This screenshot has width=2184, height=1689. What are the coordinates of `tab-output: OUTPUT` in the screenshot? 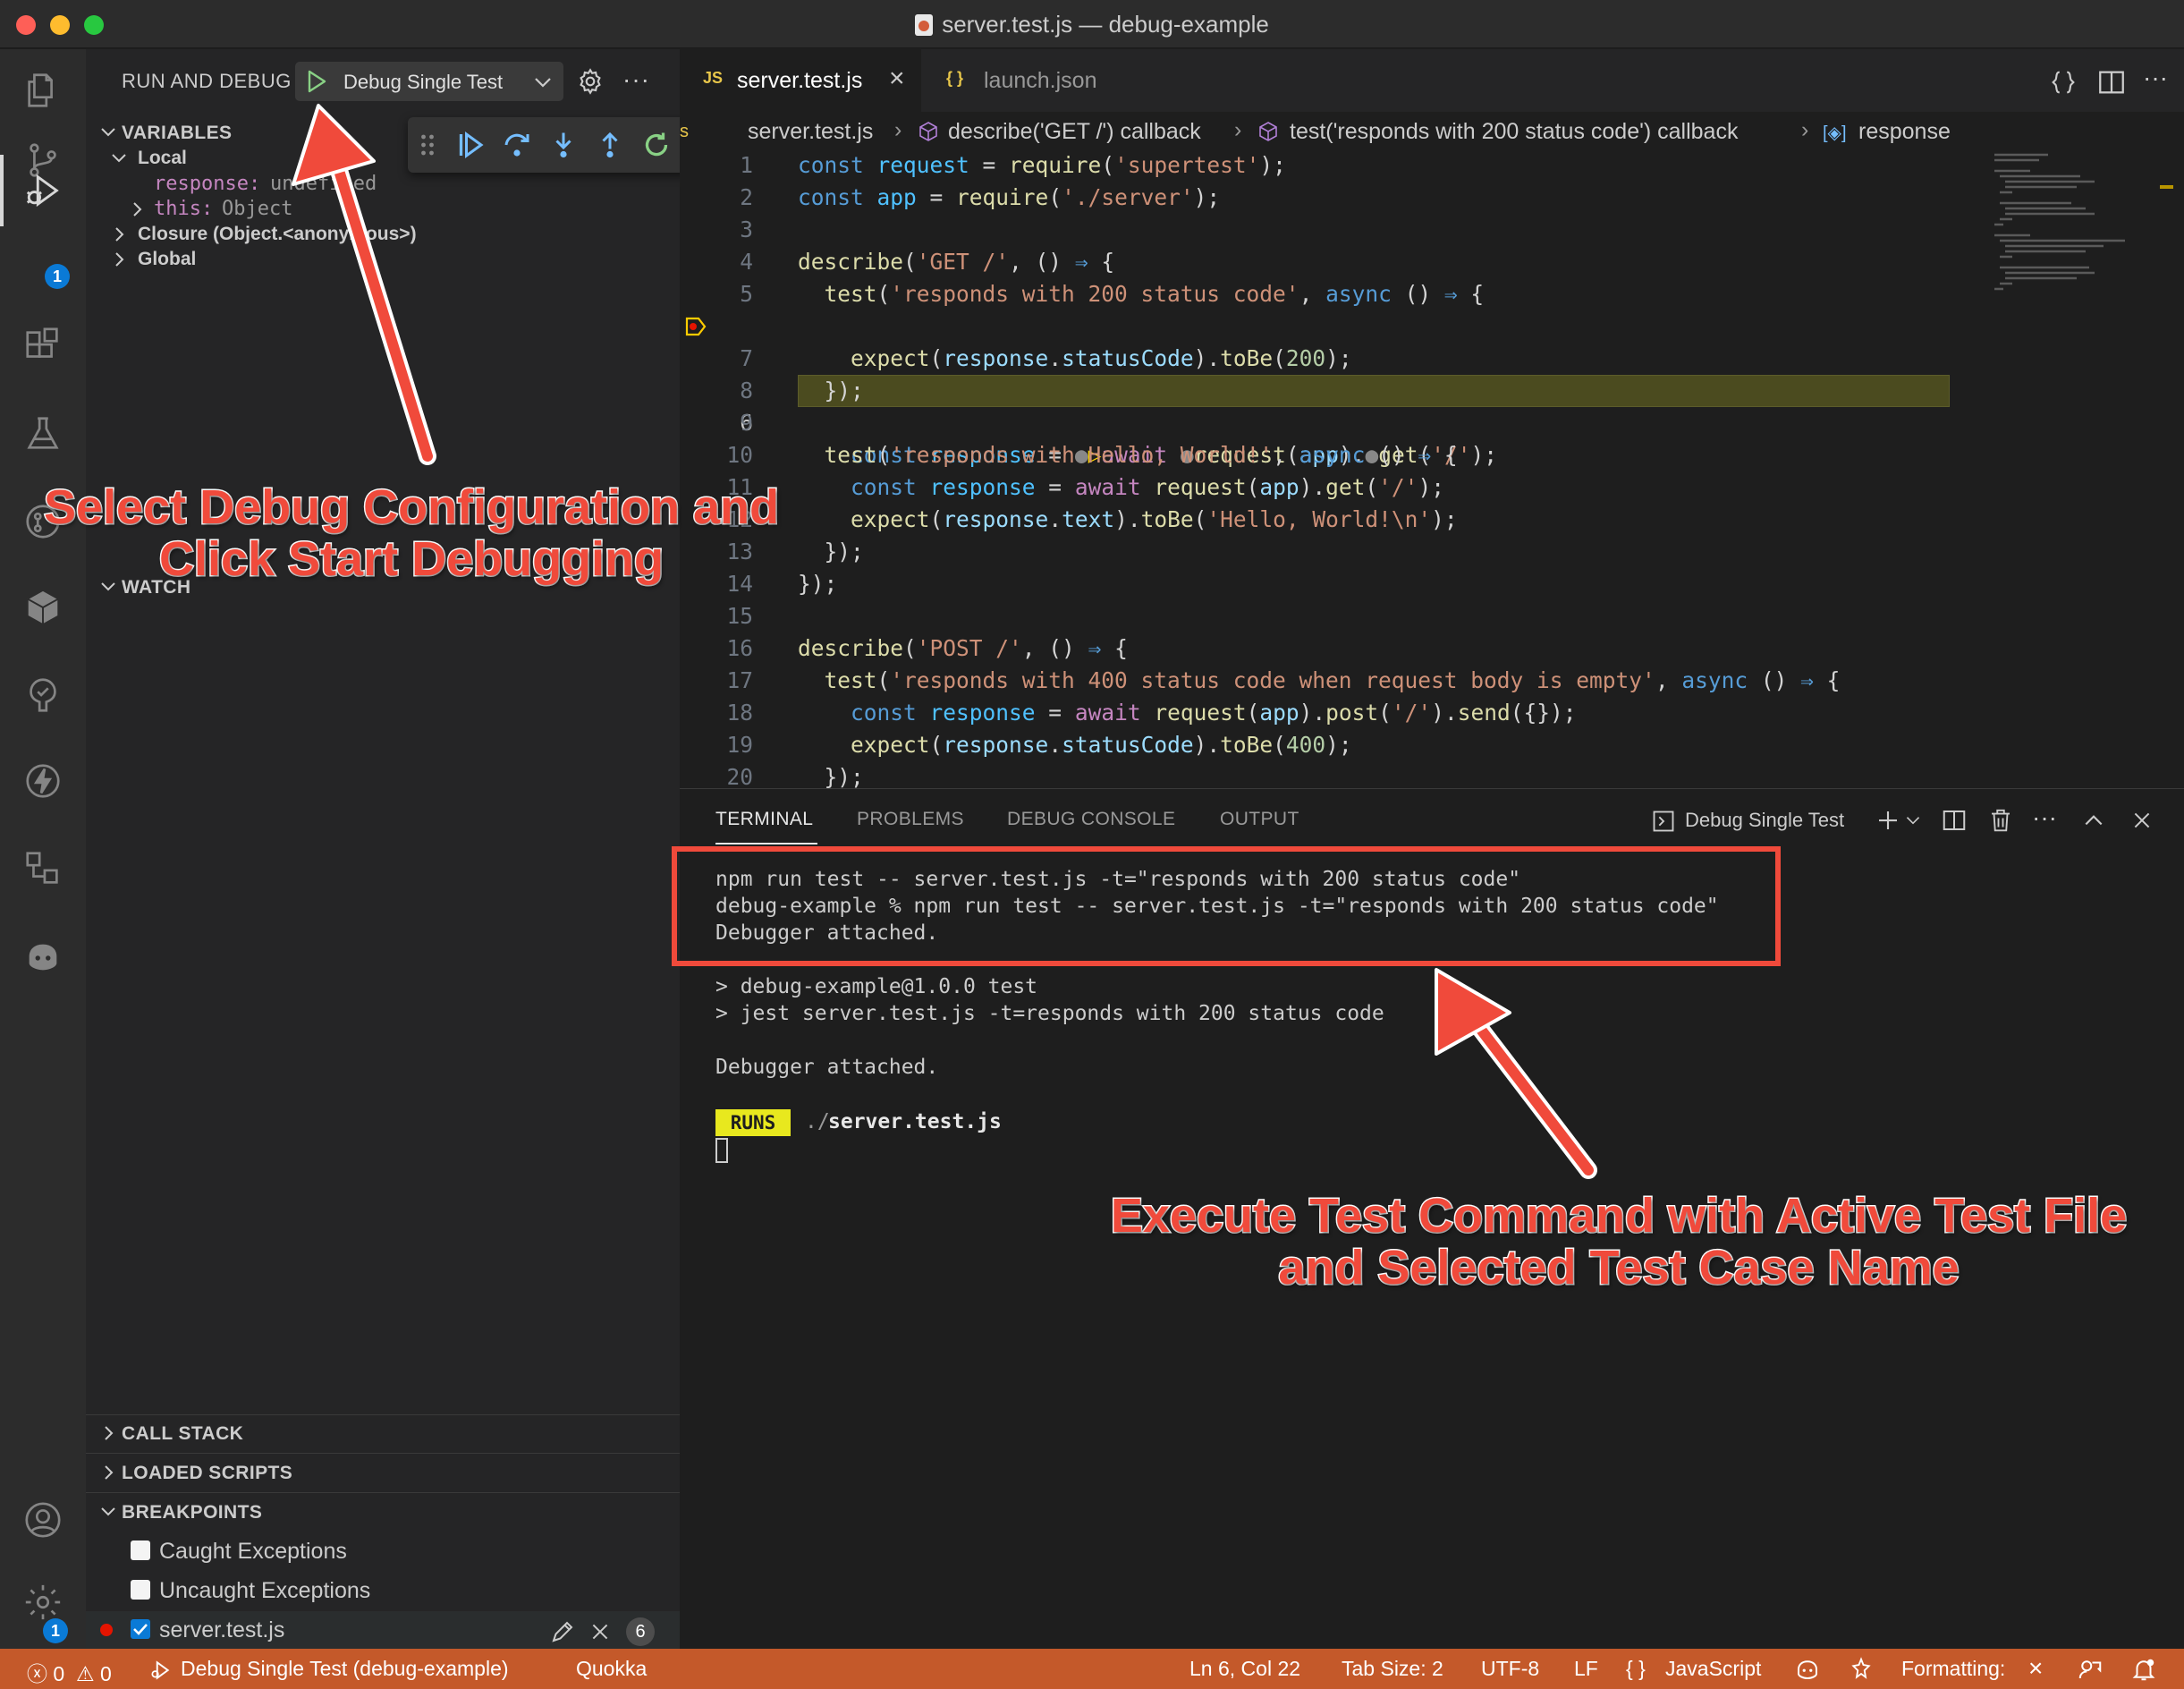 It's located at (1259, 819).